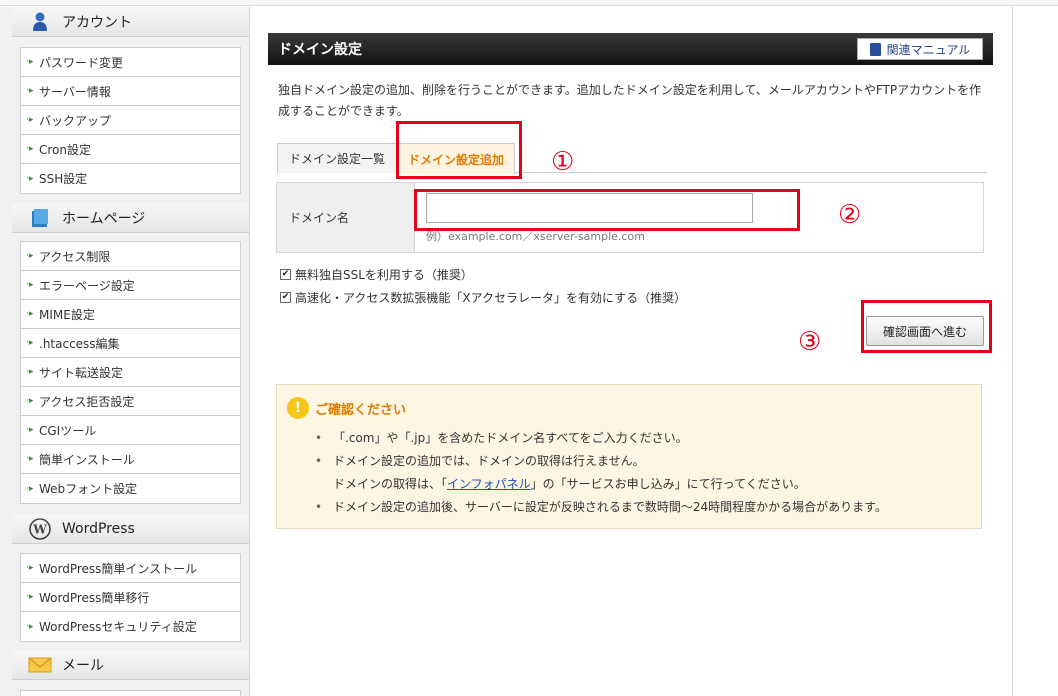 This screenshot has height=696, width=1058. What do you see at coordinates (529, 3) in the screenshot?
I see `top-border` at bounding box center [529, 3].